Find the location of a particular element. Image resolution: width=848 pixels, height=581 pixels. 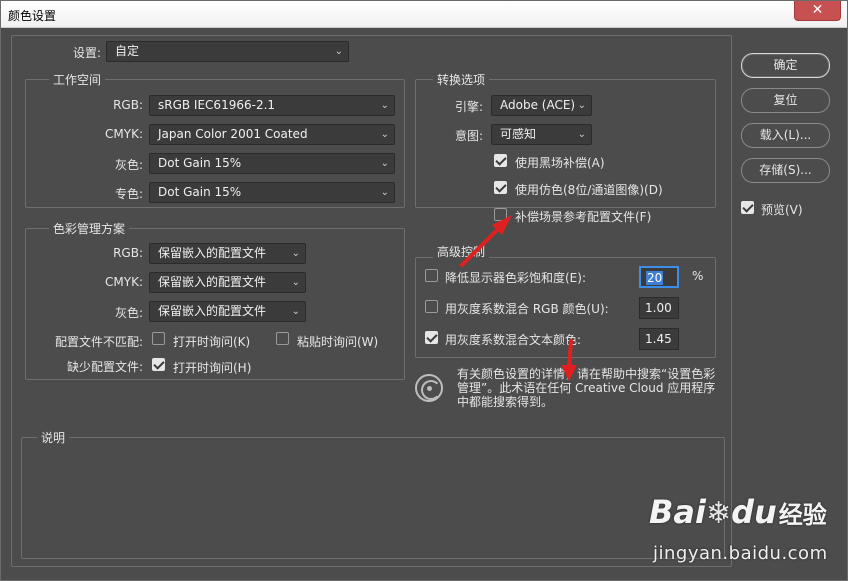

workspace-spot-select: Dot Gain 15% ⌄ is located at coordinates (272, 192).